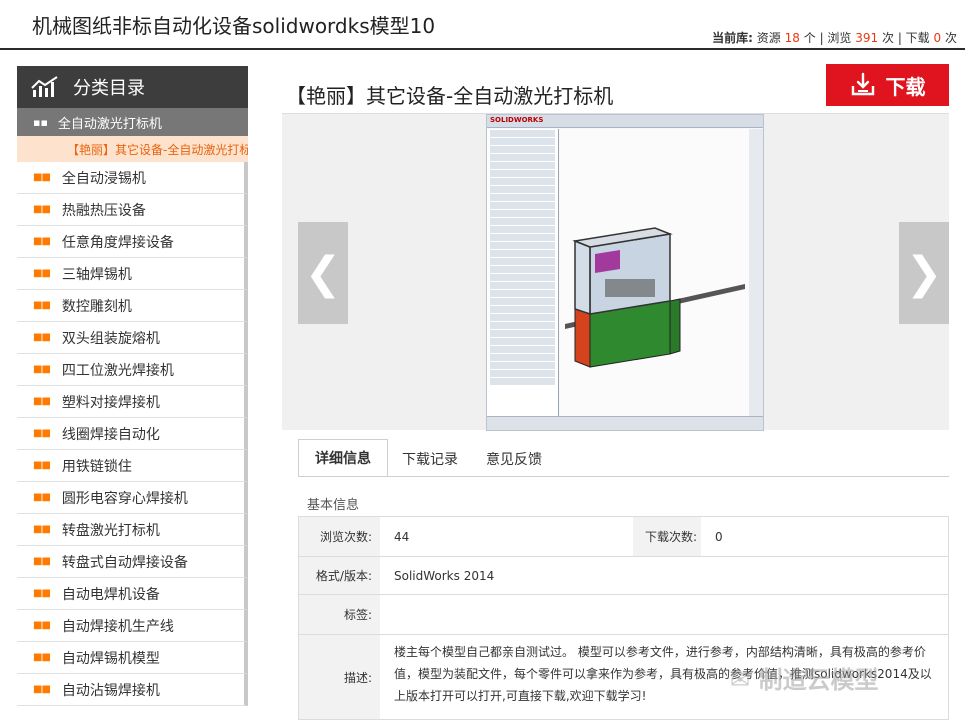  I want to click on watermark-text: 制造云模型, so click(818, 680).